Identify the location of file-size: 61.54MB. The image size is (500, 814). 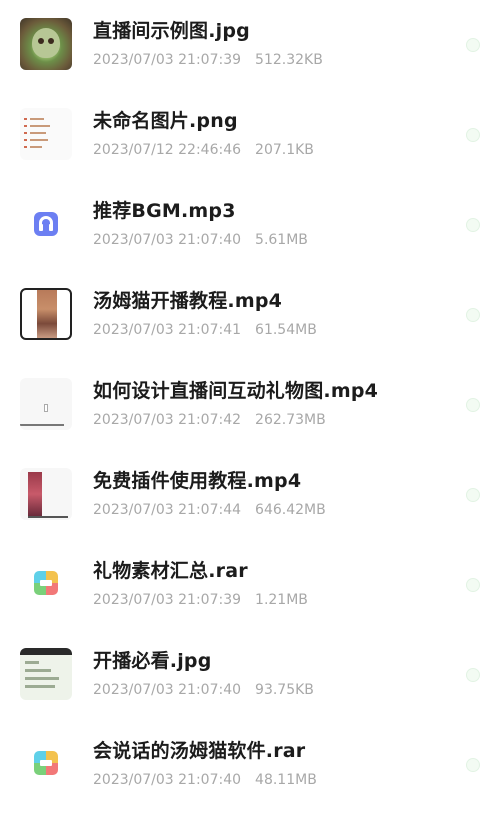
(286, 330).